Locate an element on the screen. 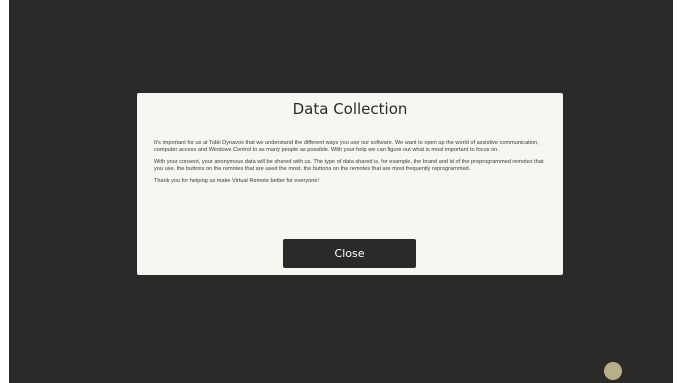 The width and height of the screenshot is (681, 383). circle-indicator-icon is located at coordinates (613, 371).